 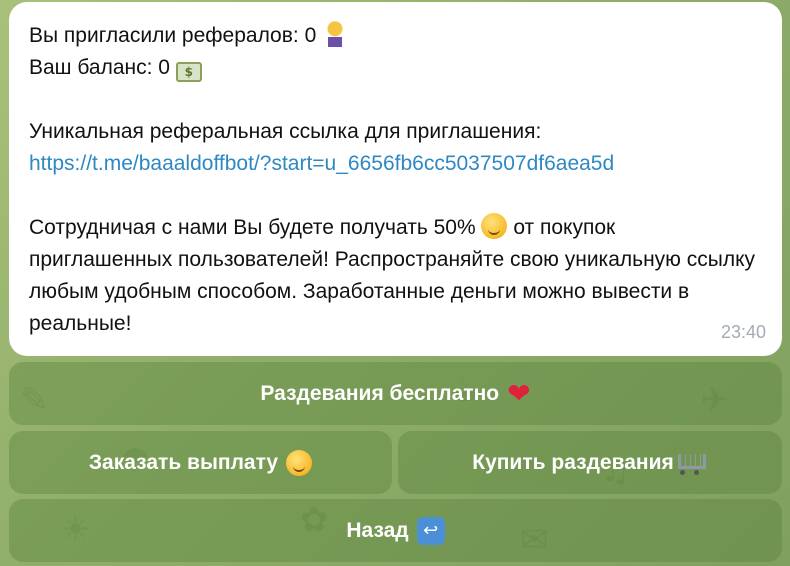 I want to click on request-payout-label: Заказать выплату, so click(x=183, y=462).